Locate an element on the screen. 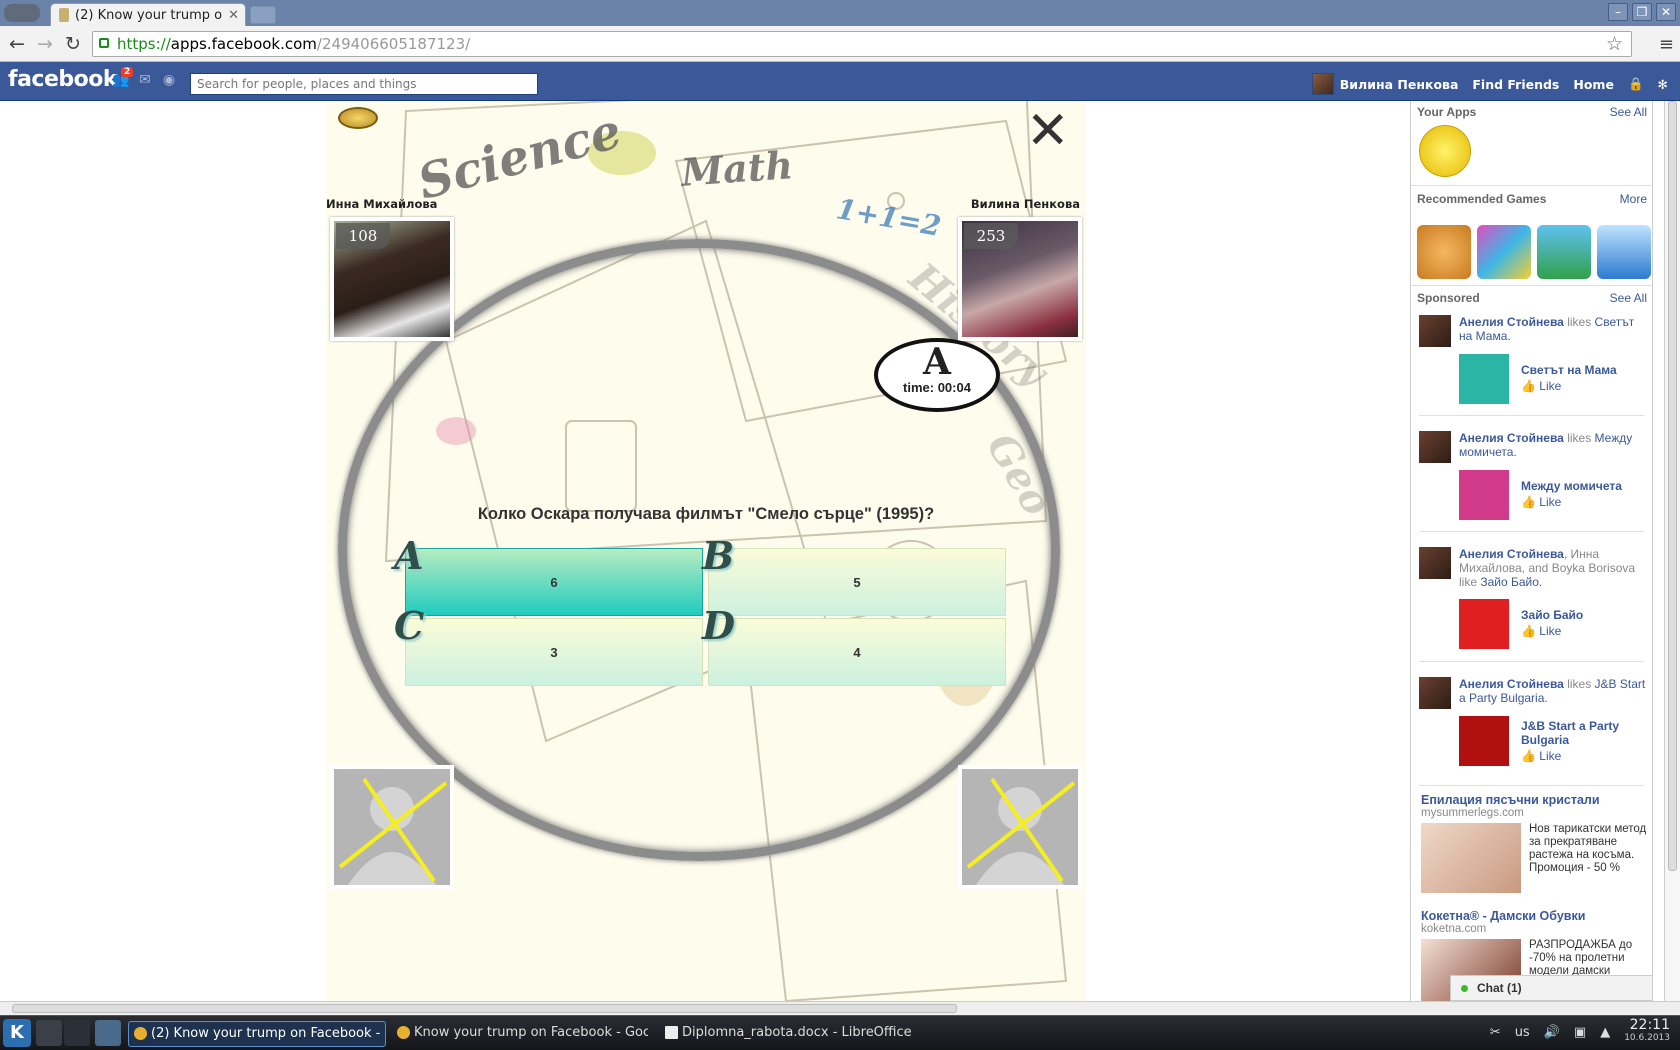 Image resolution: width=1680 pixels, height=1050 pixels. answer-b-letter: B is located at coordinates (718, 555).